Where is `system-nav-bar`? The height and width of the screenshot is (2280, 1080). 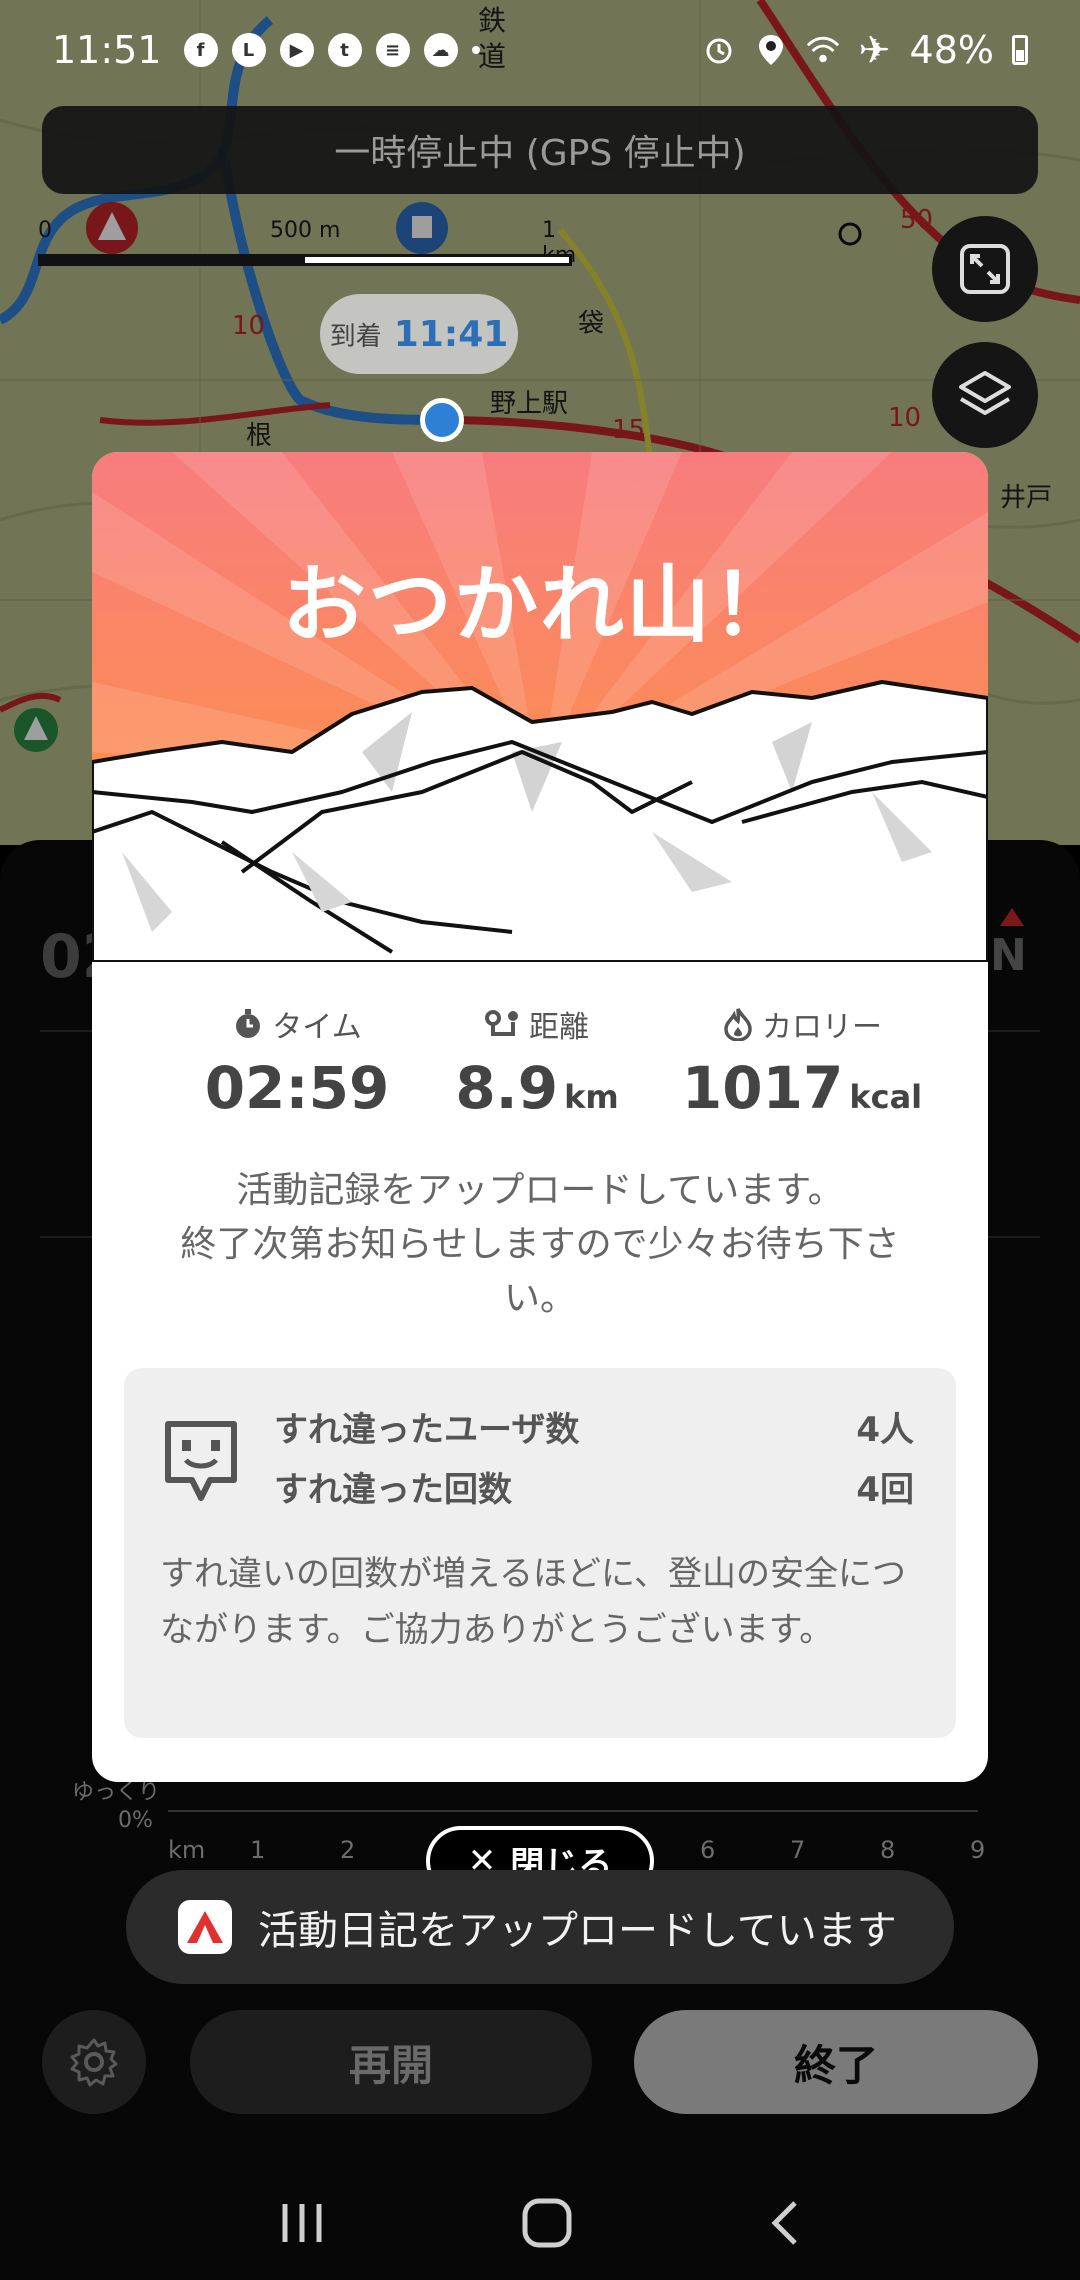 system-nav-bar is located at coordinates (540, 2225).